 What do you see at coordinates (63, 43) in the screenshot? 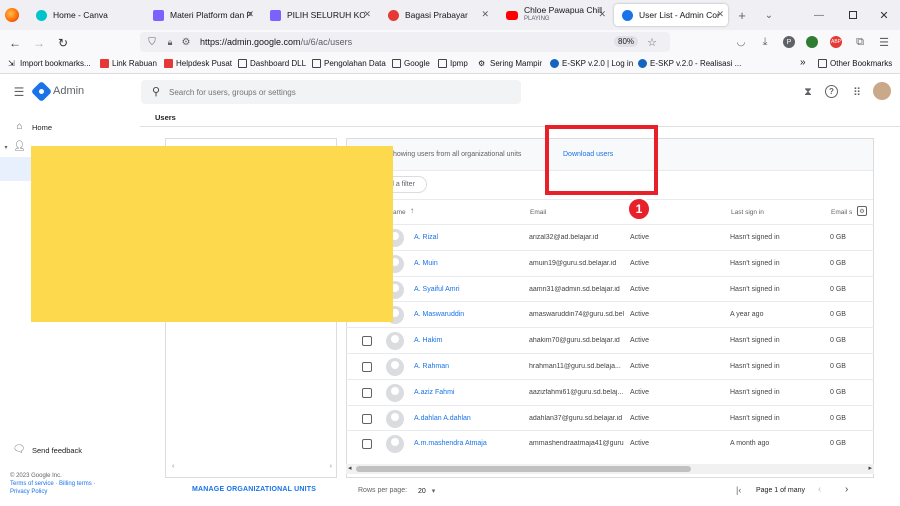
I see `reload-icon: ↻` at bounding box center [63, 43].